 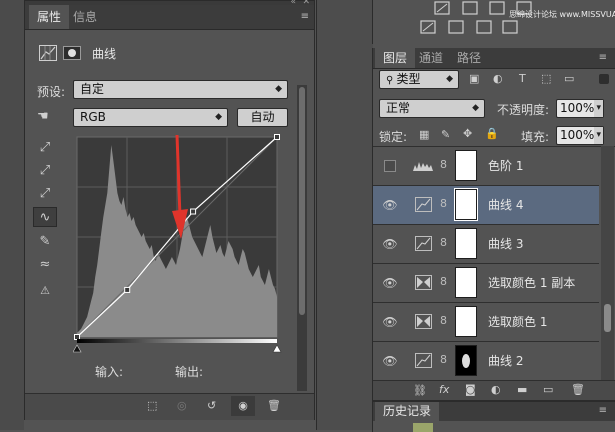 I want to click on filter-smart-icon: ▭, so click(x=569, y=78).